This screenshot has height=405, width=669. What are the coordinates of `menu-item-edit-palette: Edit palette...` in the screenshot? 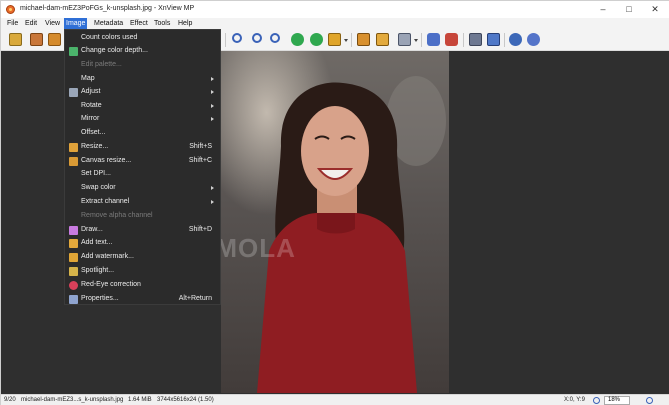 It's located at (101, 64).